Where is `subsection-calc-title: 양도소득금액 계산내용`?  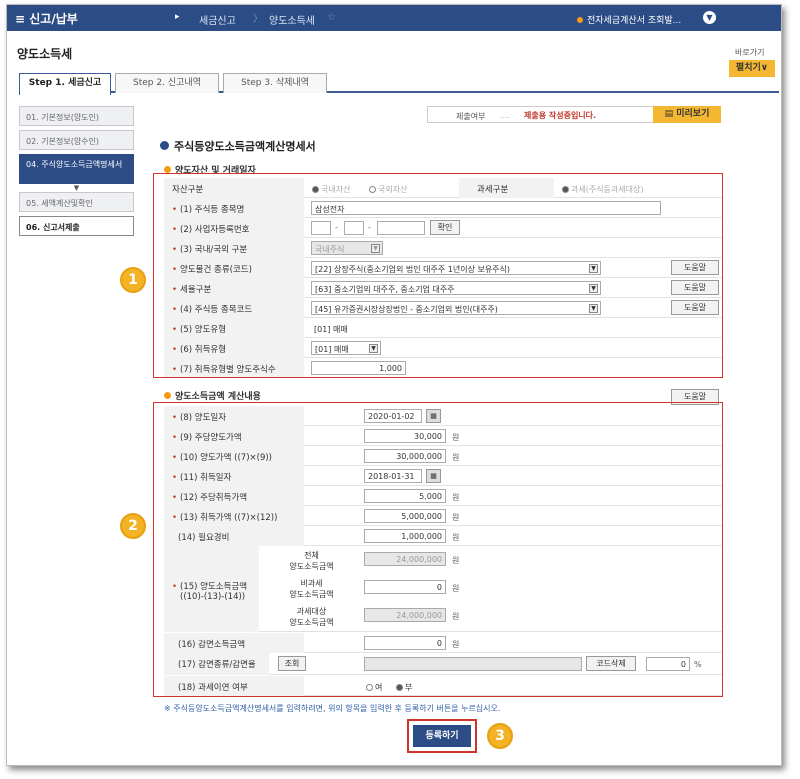
subsection-calc-title: 양도소득금액 계산내용 is located at coordinates (212, 395).